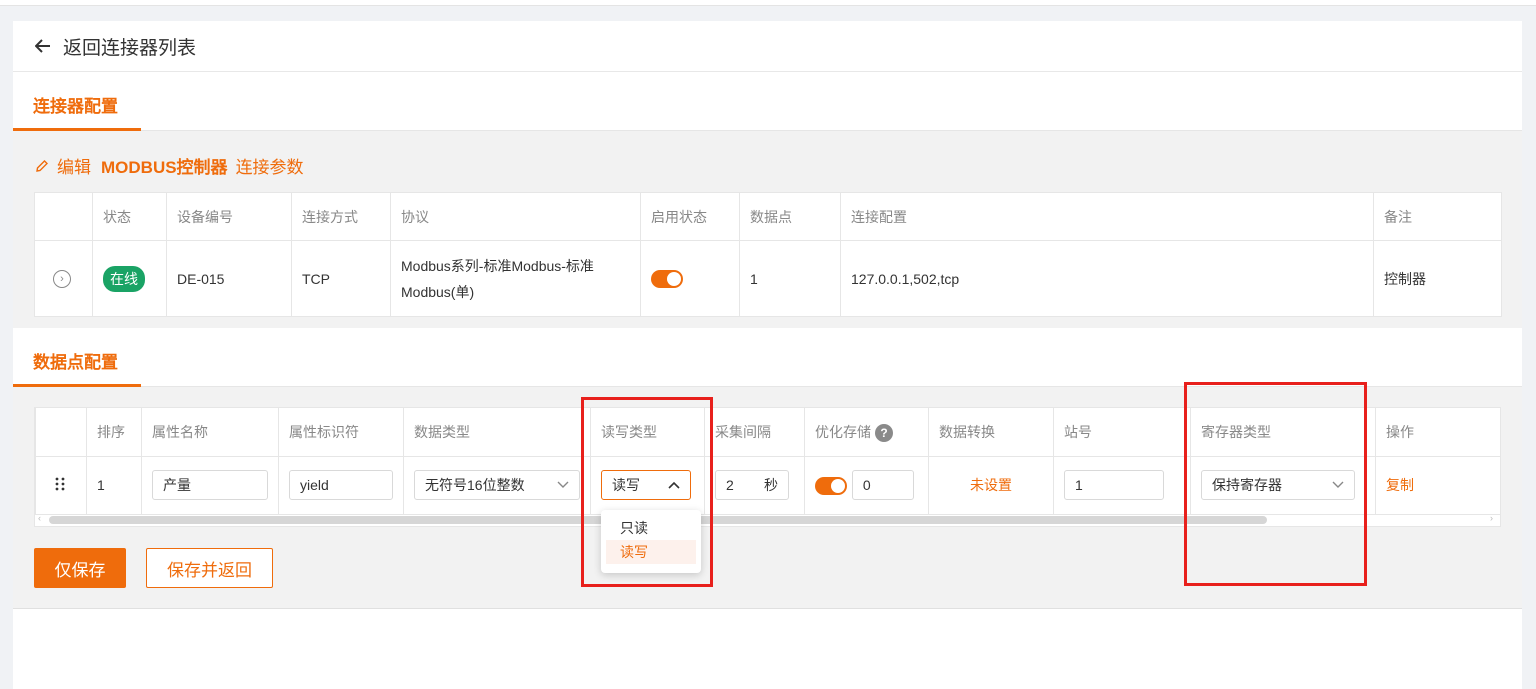 The width and height of the screenshot is (1536, 689). What do you see at coordinates (1275, 484) in the screenshot?
I see `highlight-box-register-type` at bounding box center [1275, 484].